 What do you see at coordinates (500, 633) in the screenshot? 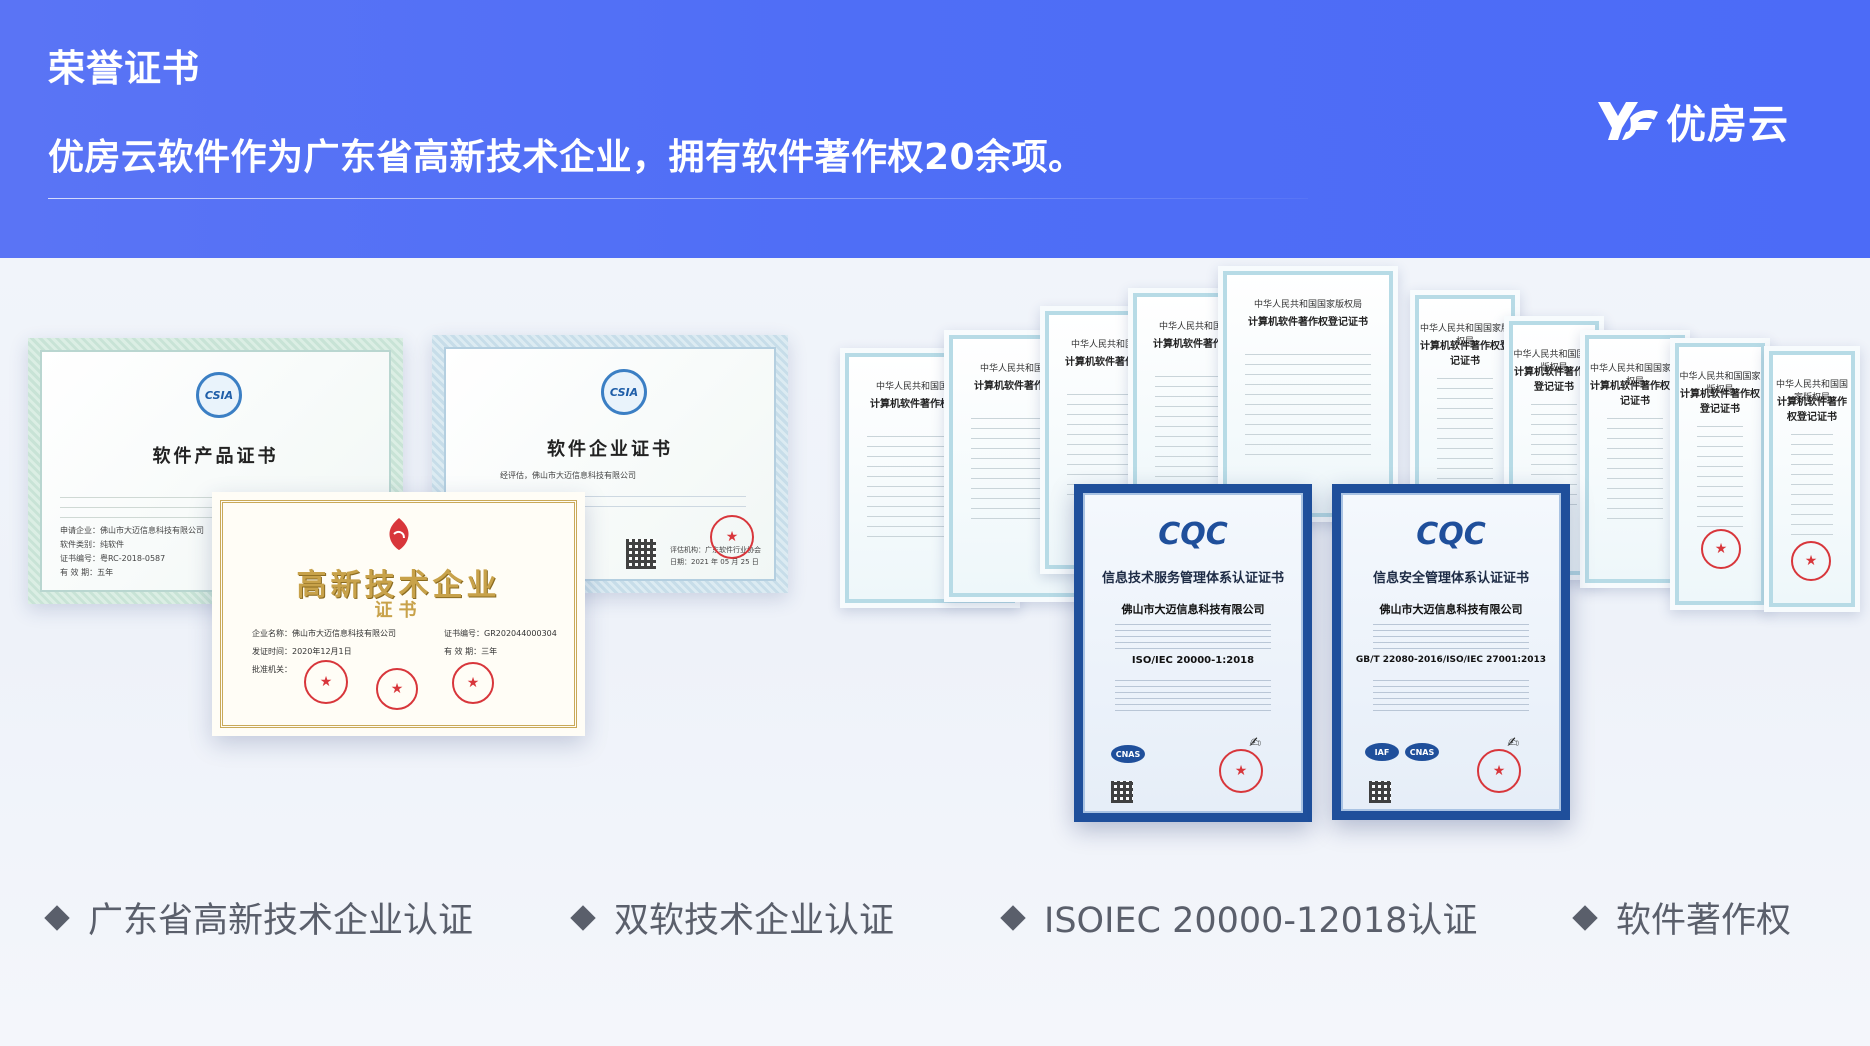
I see `cert-no-field: 证书编号：GR202044000304` at bounding box center [500, 633].